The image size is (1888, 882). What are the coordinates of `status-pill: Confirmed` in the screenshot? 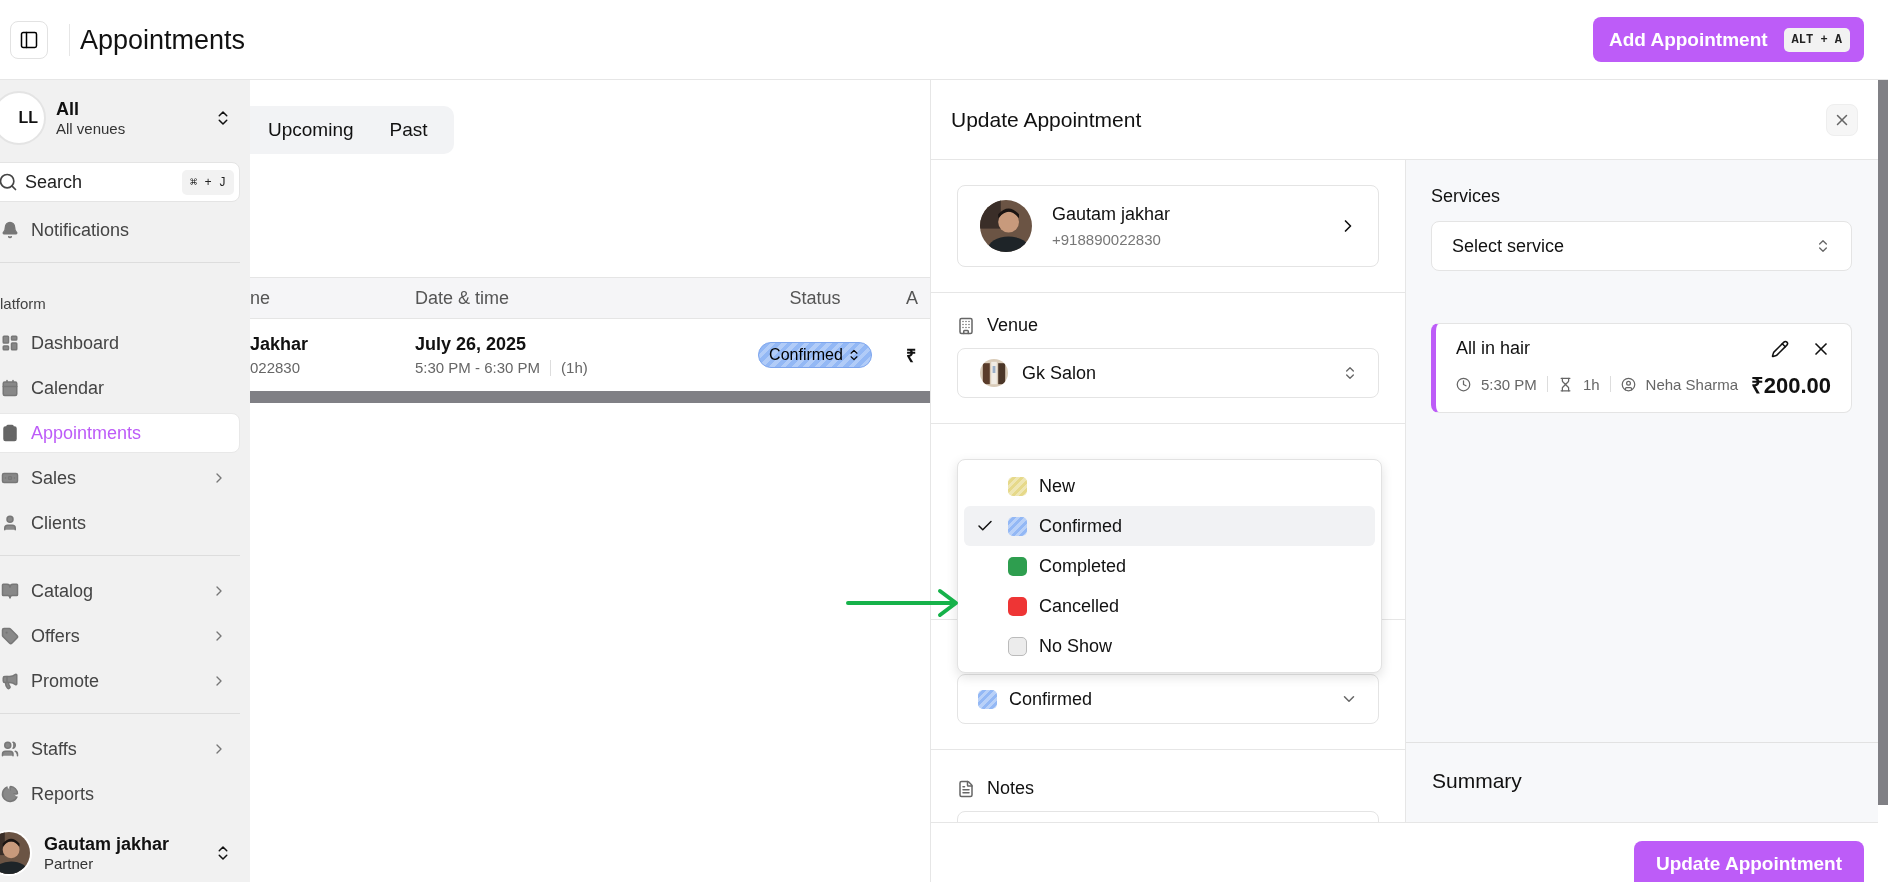 It's located at (815, 355).